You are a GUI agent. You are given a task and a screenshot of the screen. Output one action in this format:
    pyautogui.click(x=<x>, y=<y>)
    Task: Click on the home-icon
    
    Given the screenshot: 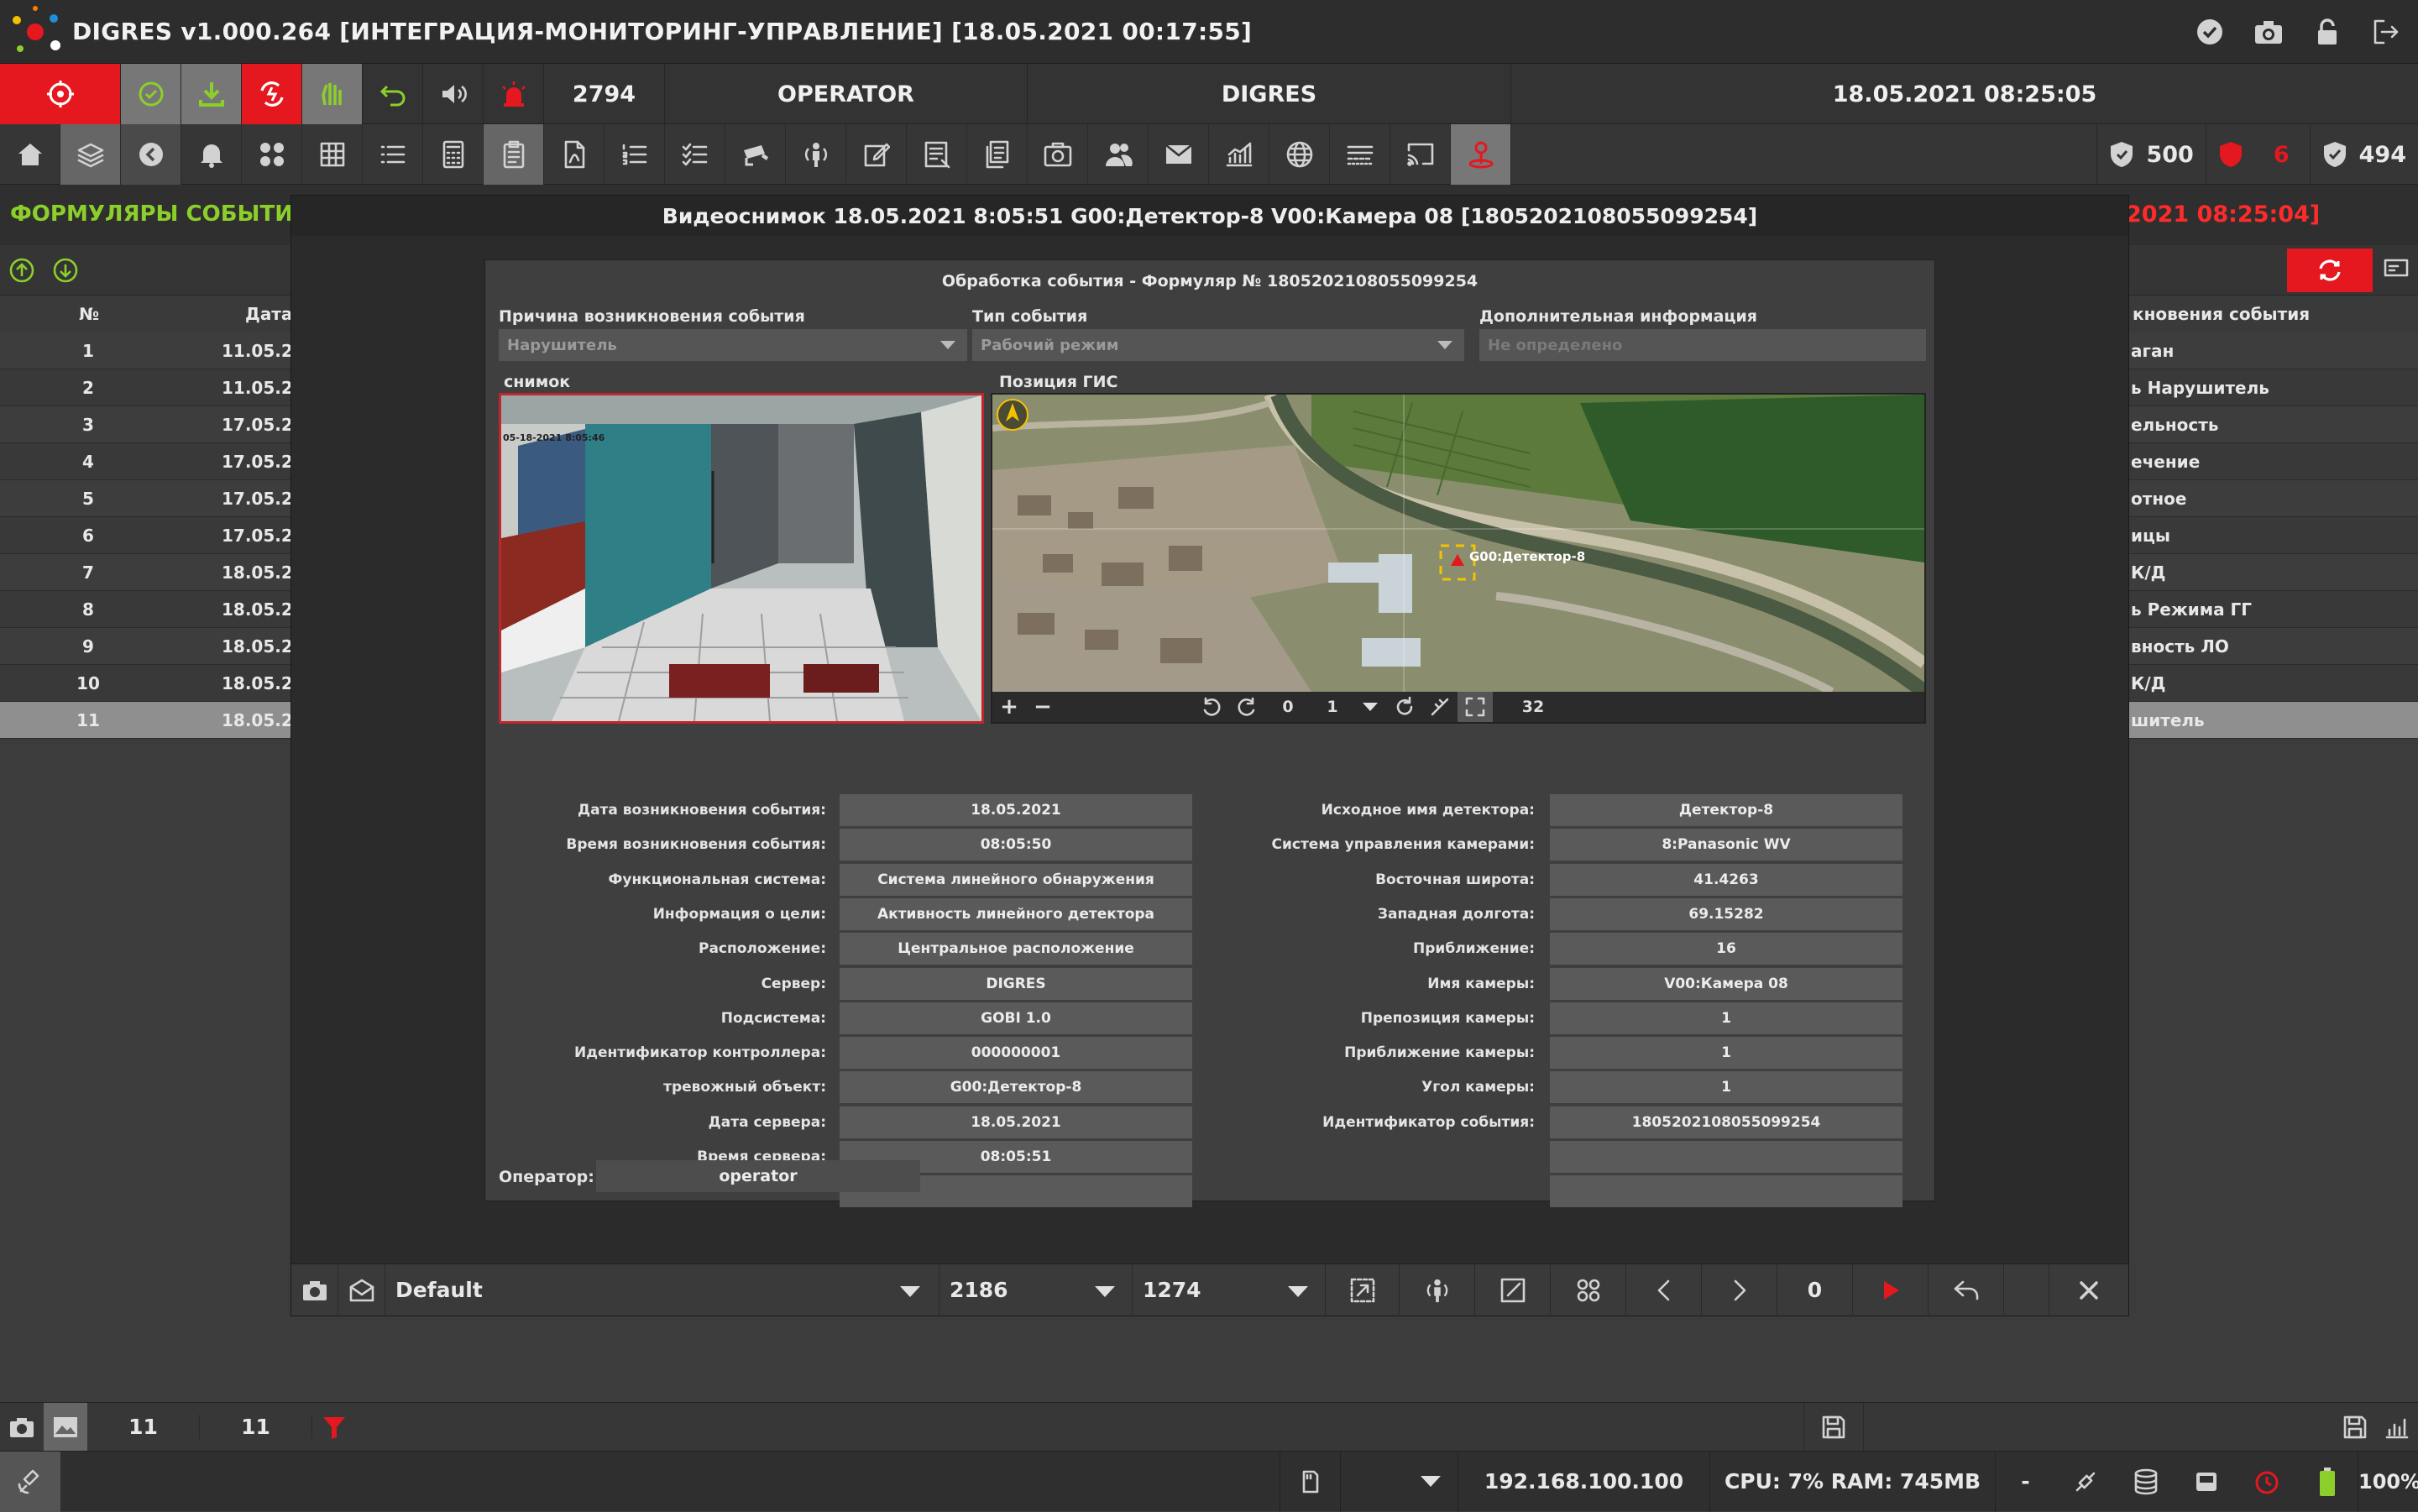 What is the action you would take?
    pyautogui.click(x=30, y=154)
    